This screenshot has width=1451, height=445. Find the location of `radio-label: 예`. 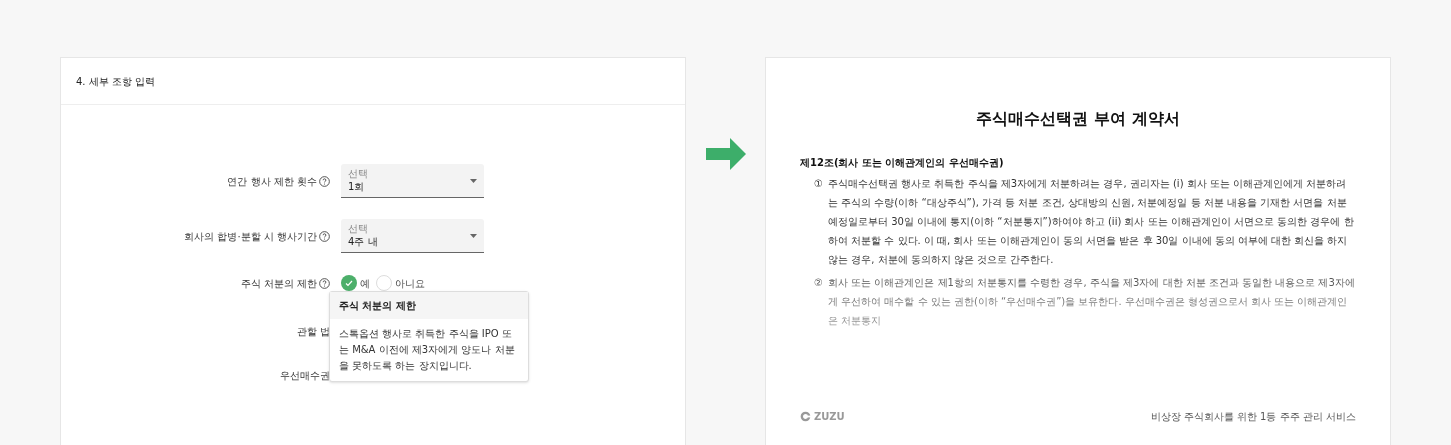

radio-label: 예 is located at coordinates (365, 283).